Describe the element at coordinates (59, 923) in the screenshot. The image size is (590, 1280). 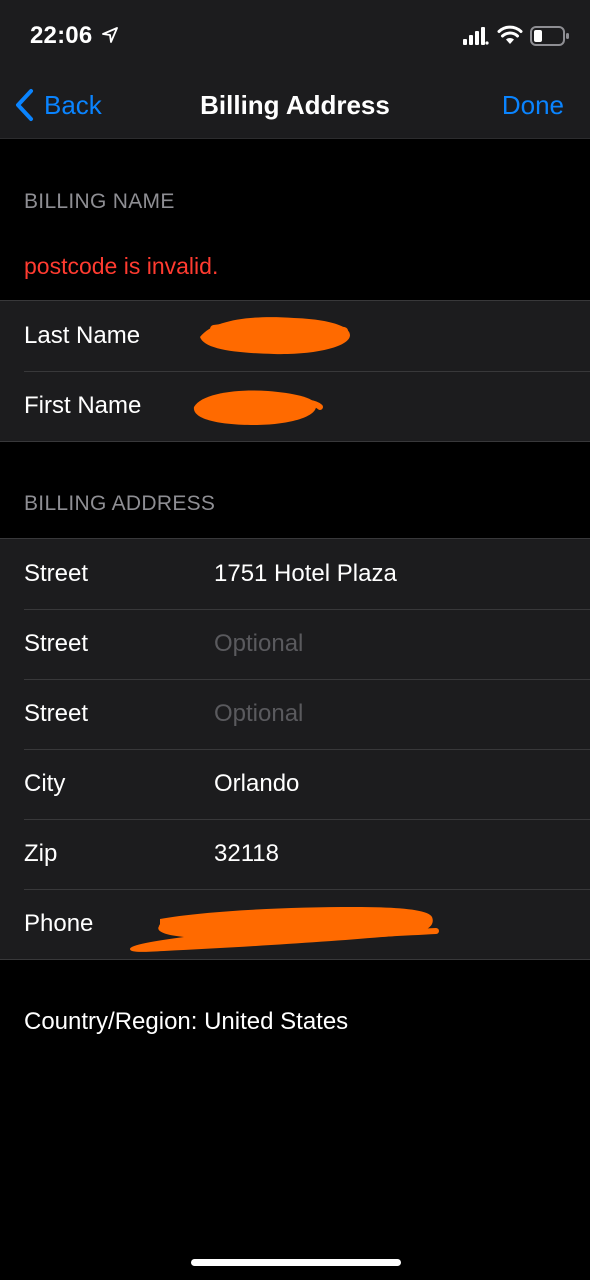
I see `phone-label: Phone` at that location.